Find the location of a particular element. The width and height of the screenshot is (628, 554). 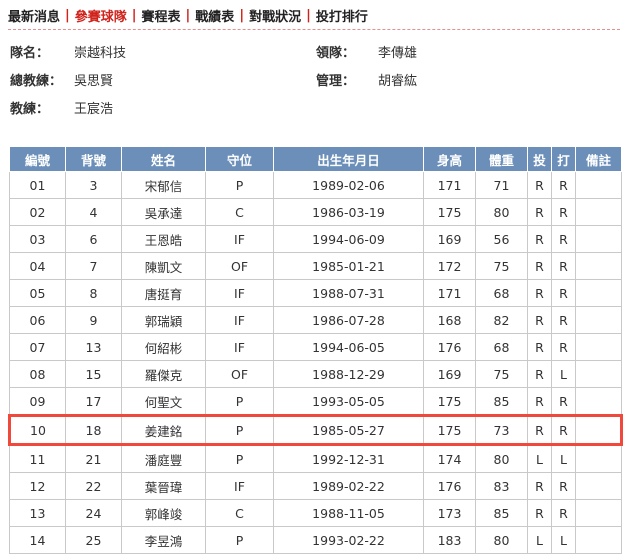

cell-no: 07 is located at coordinates (37, 347).